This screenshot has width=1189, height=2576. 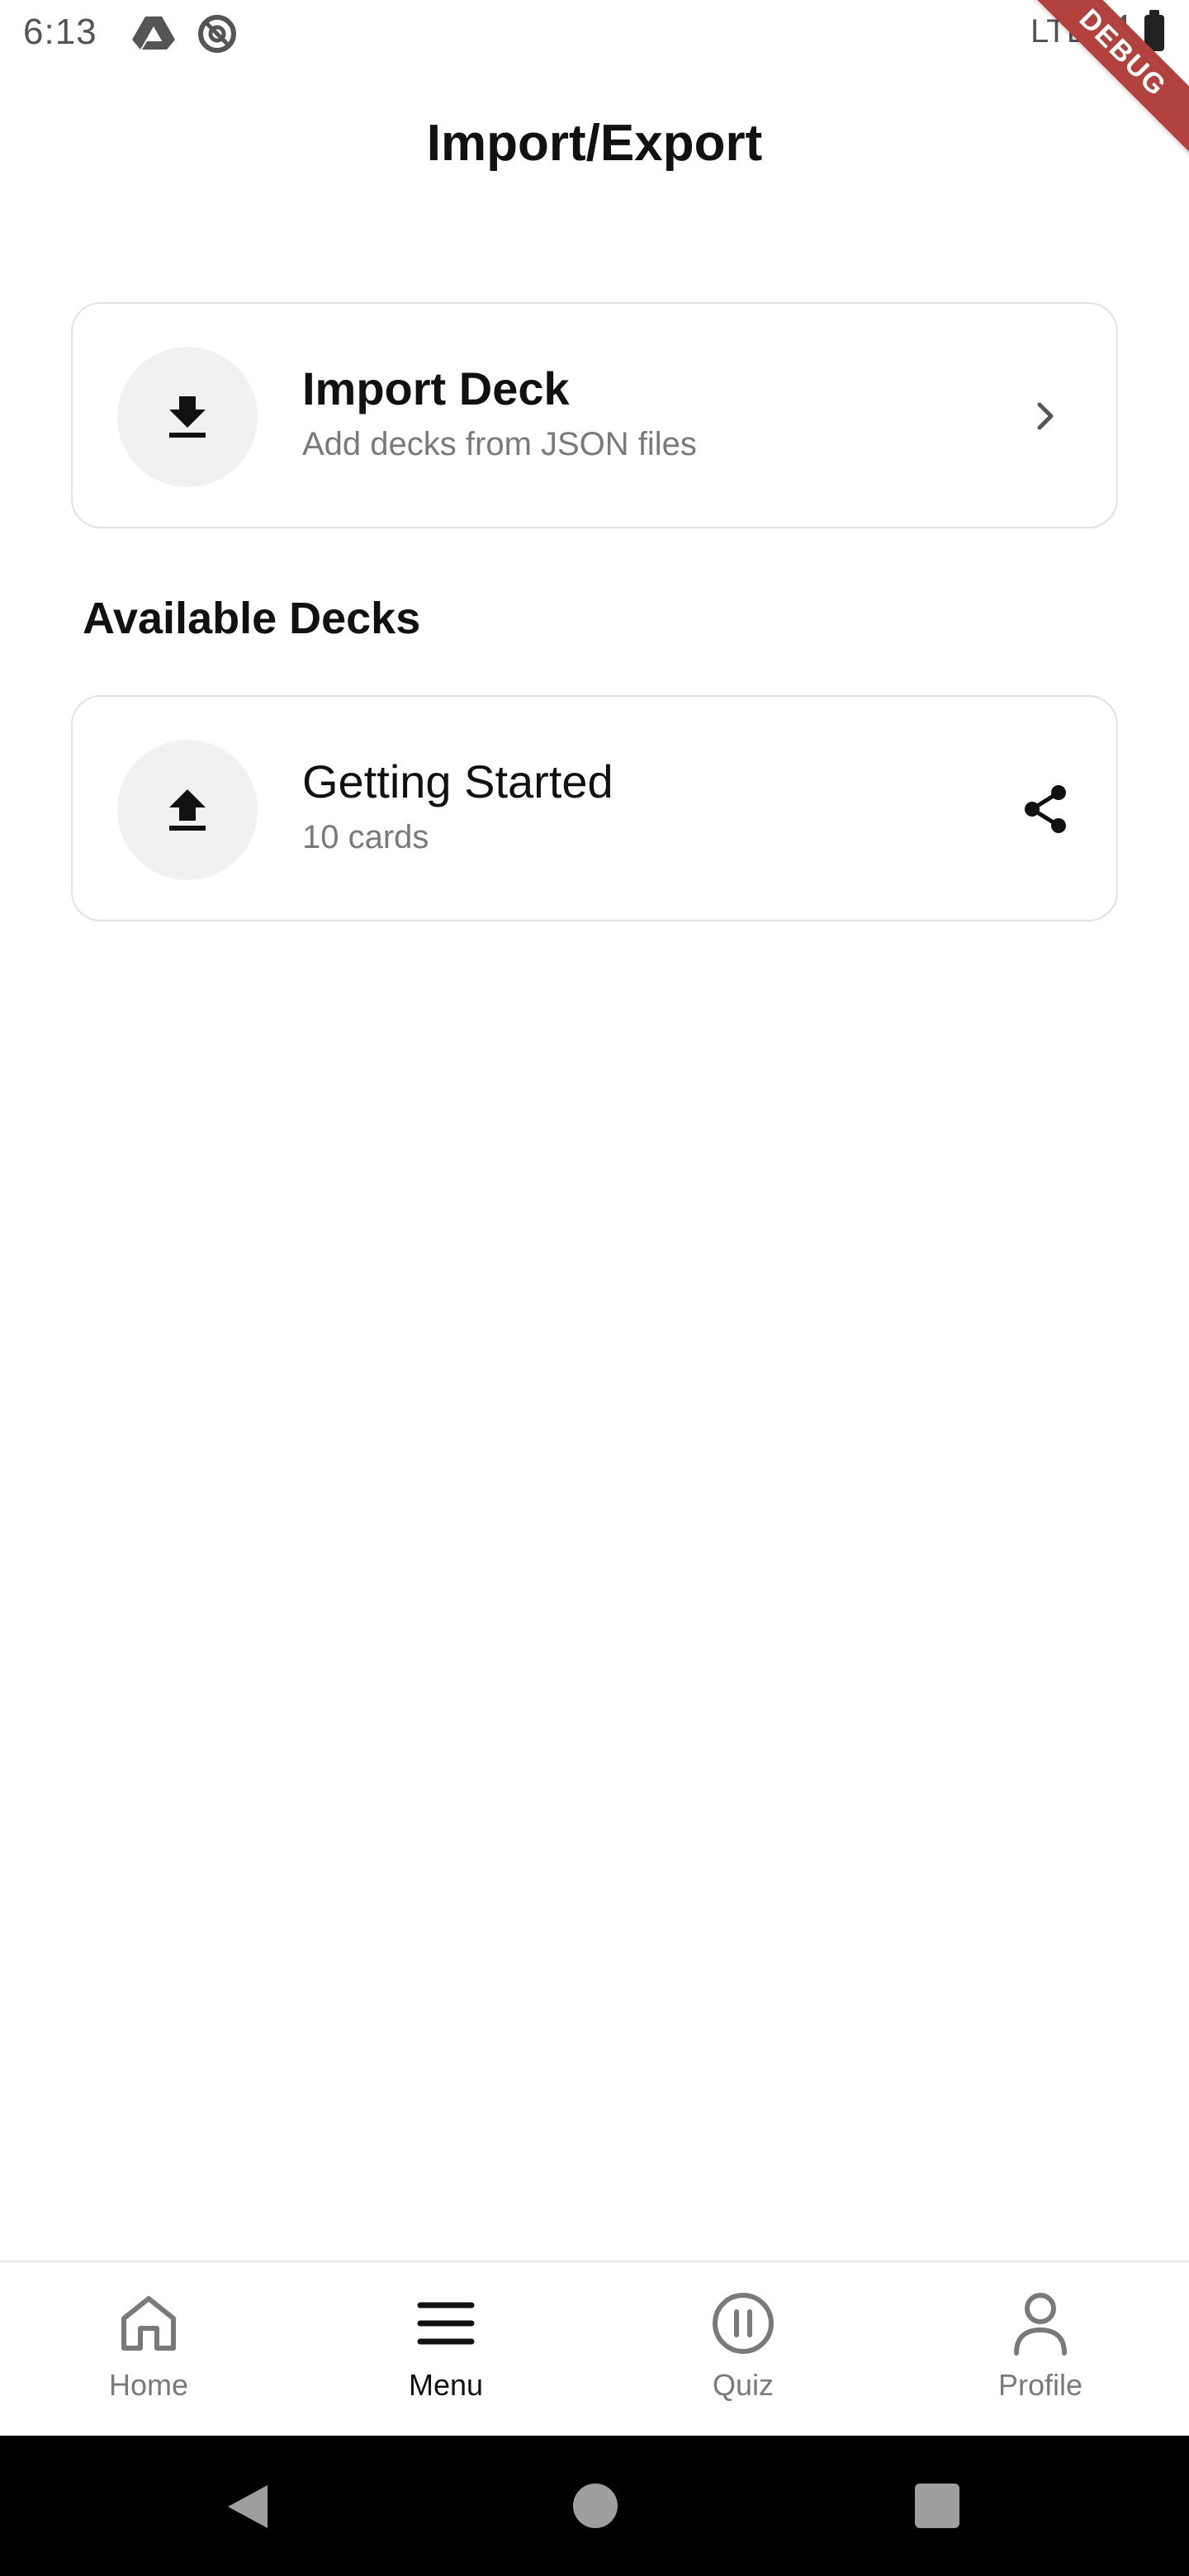 What do you see at coordinates (743, 2385) in the screenshot?
I see `nav-label-quiz: Quiz` at bounding box center [743, 2385].